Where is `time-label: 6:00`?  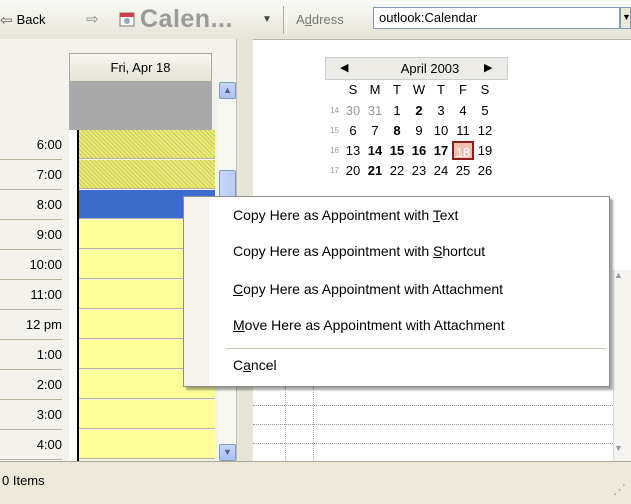
time-label: 6:00 is located at coordinates (31, 145).